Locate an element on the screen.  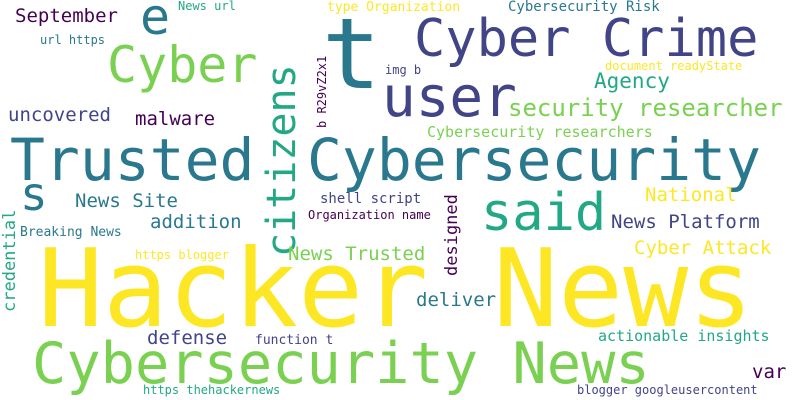
word-cybersecurity-researchers: Cybersecurity researchers is located at coordinates (540, 132).